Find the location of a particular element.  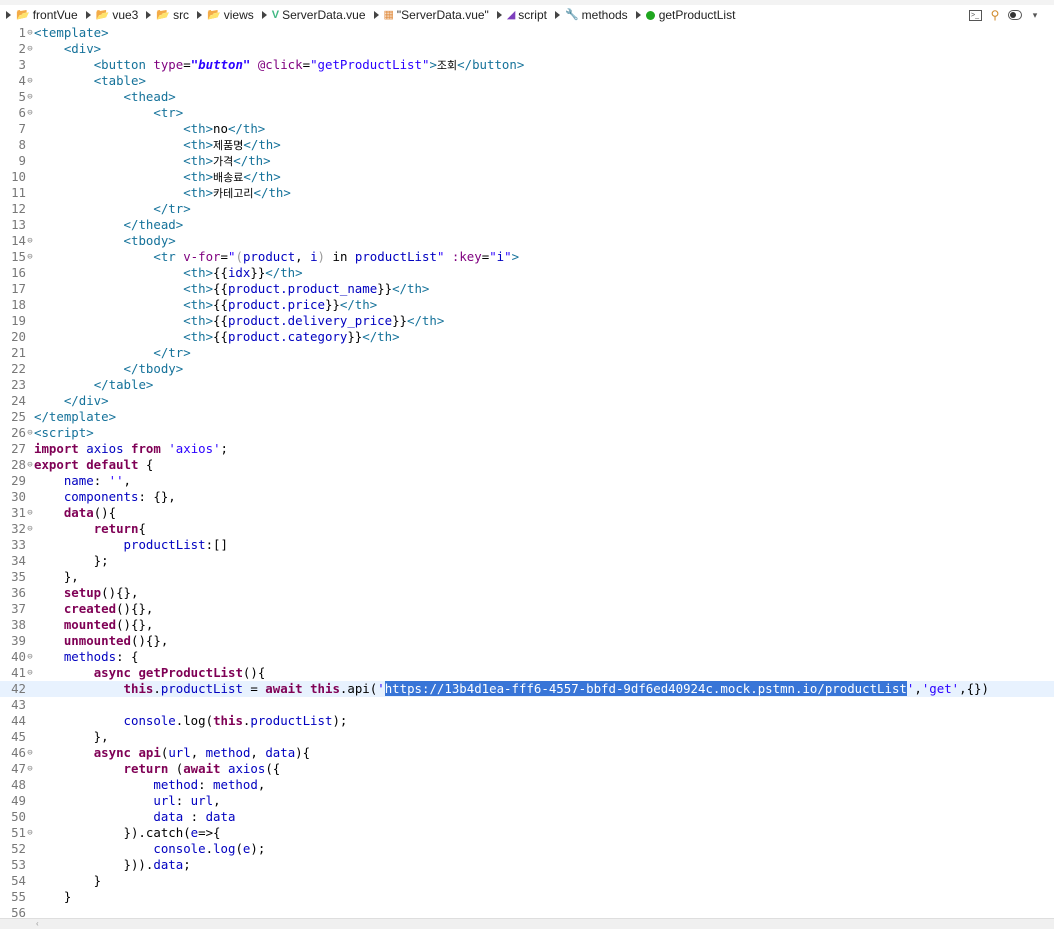

code-line: 24 </div> is located at coordinates (527, 401).